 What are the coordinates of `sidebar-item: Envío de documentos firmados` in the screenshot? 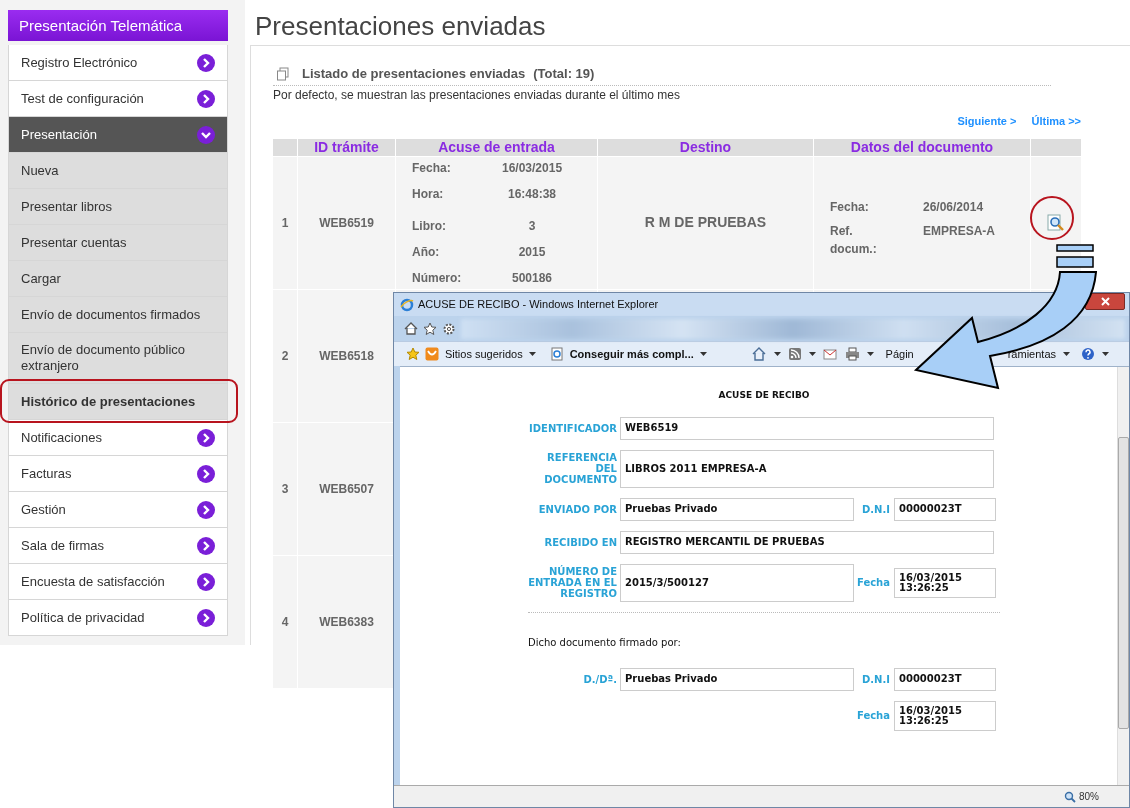 It's located at (118, 315).